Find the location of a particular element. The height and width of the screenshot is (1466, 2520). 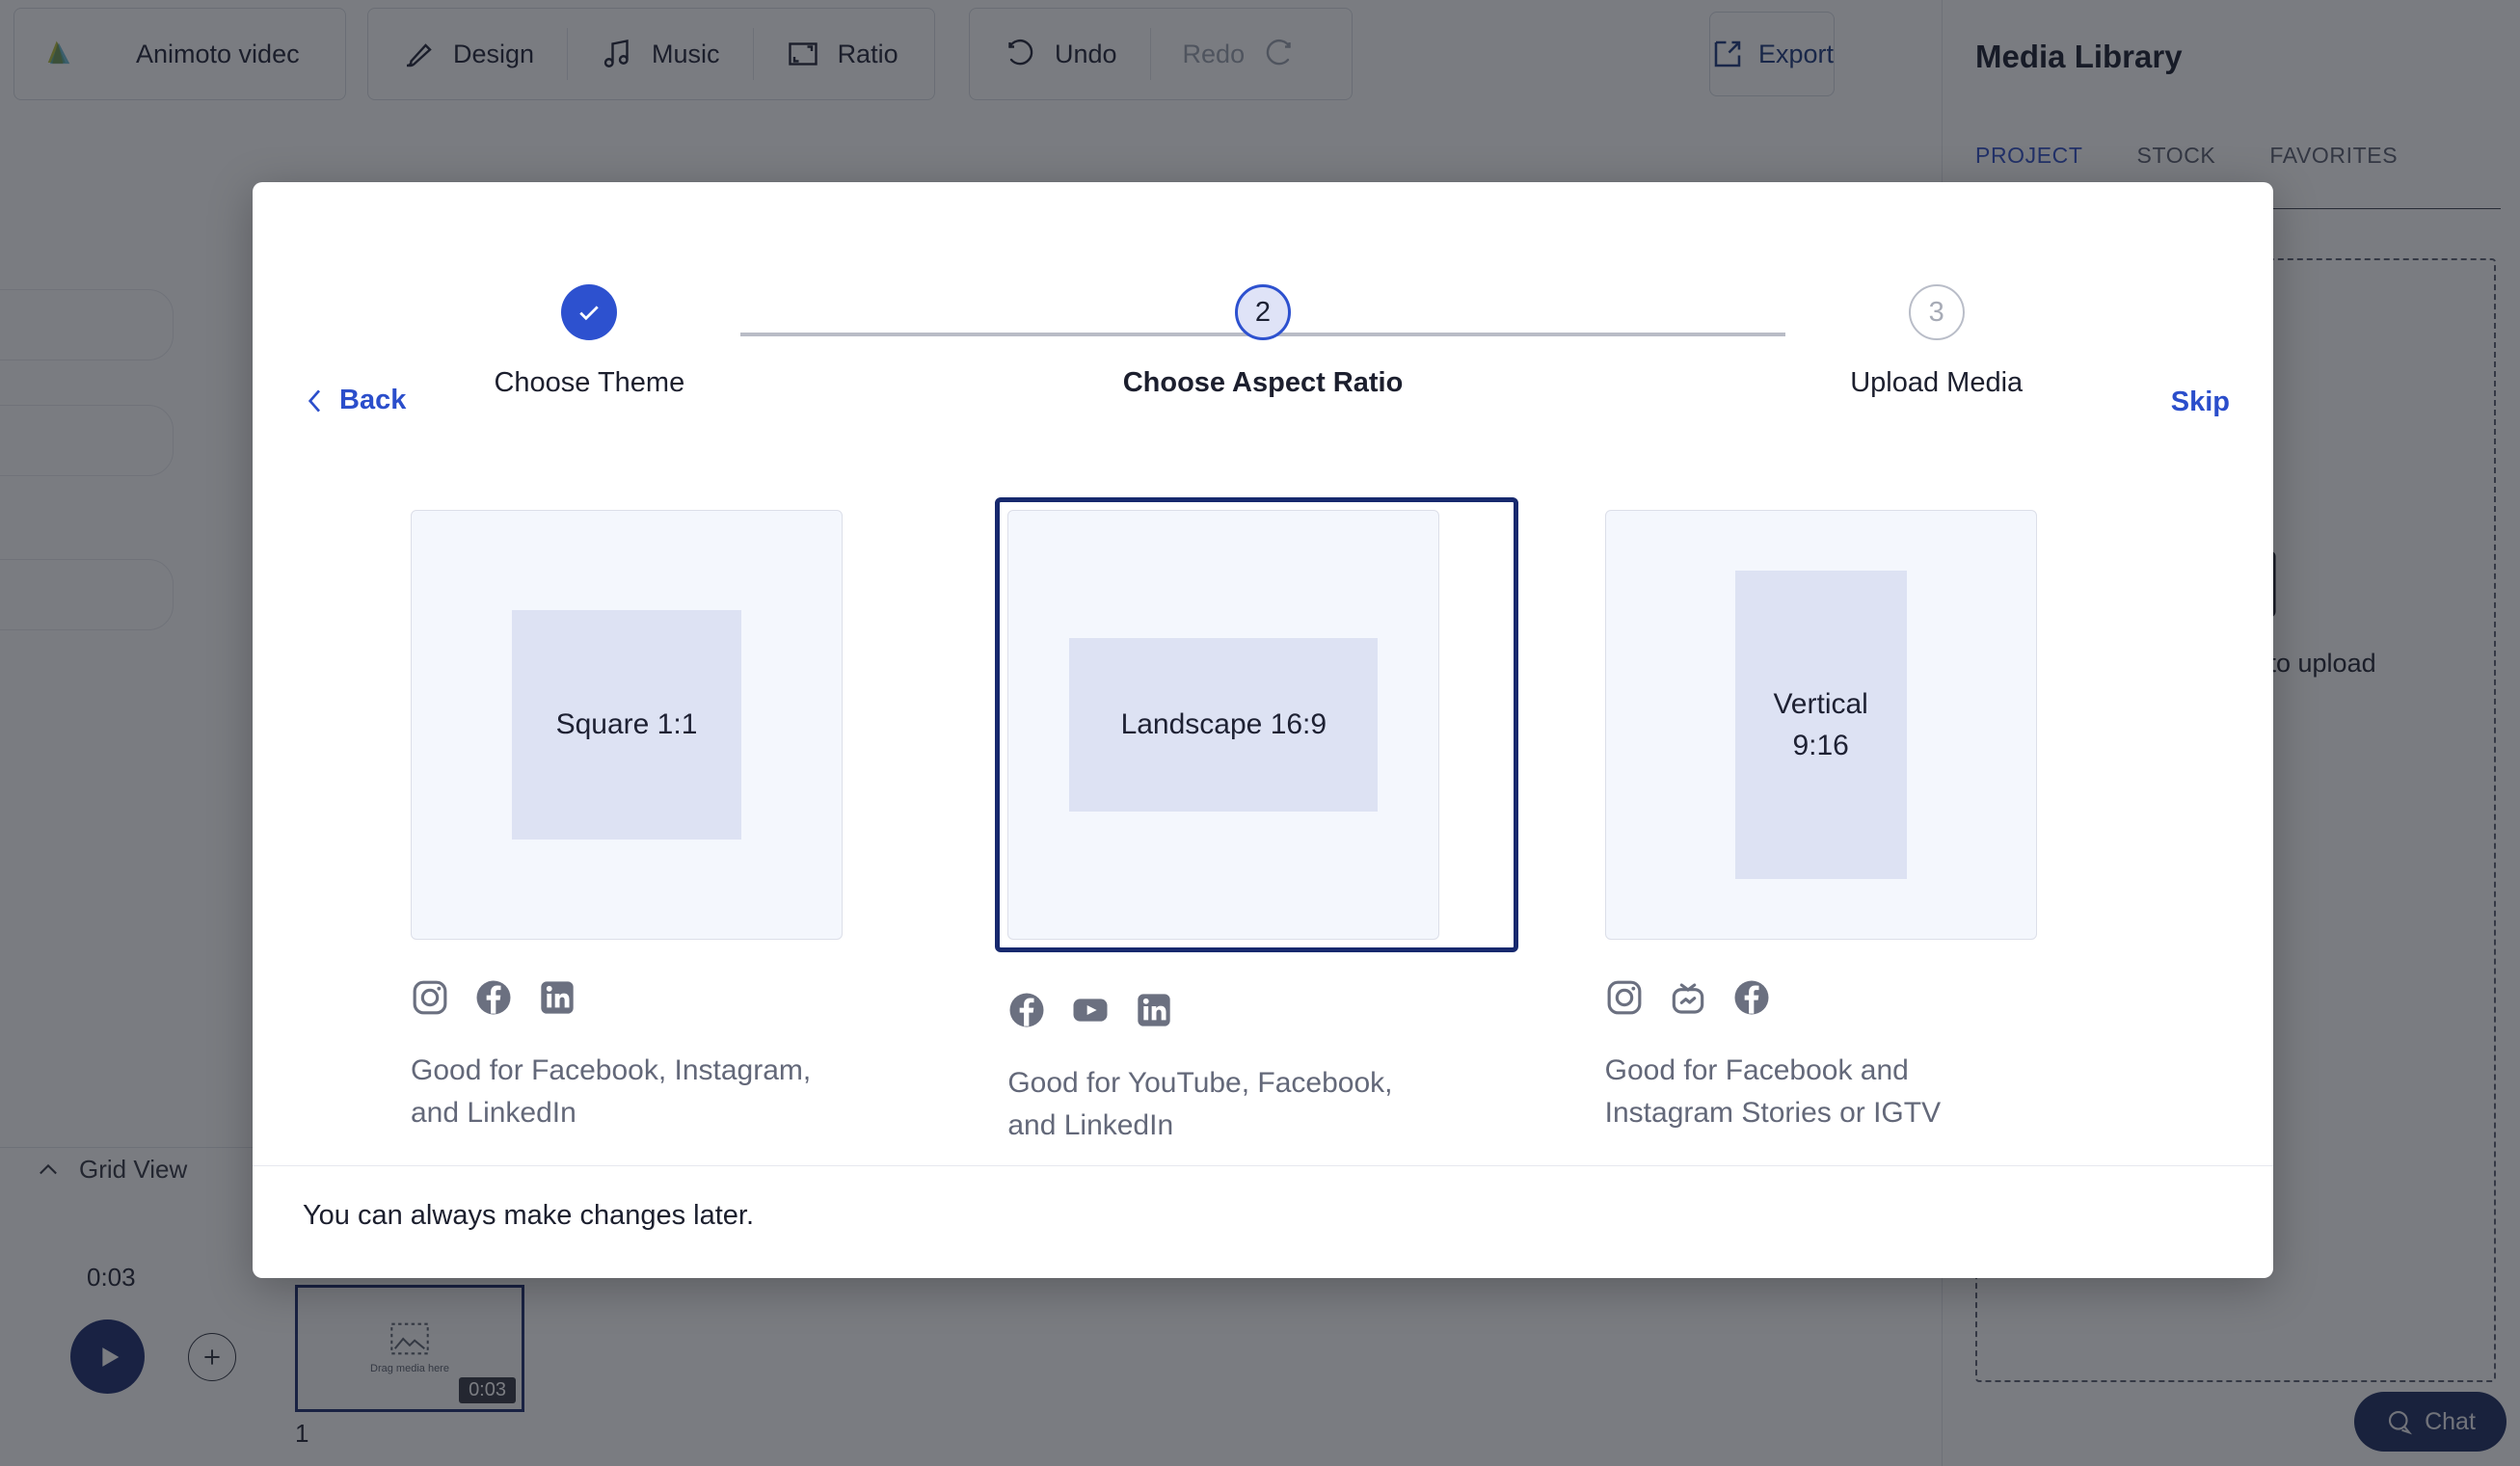

landscape-card: Landscape 16:9 is located at coordinates (1223, 725).